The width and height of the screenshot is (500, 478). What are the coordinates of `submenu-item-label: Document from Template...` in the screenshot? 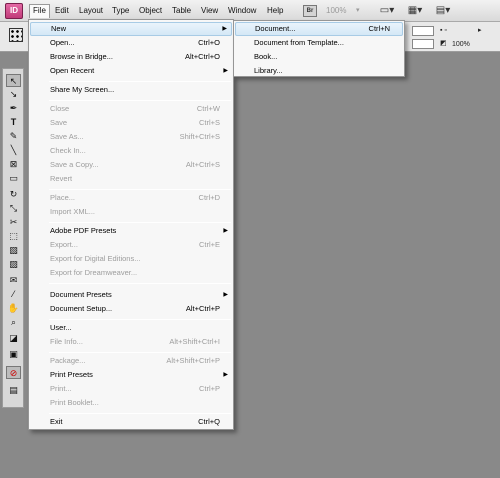 It's located at (299, 42).